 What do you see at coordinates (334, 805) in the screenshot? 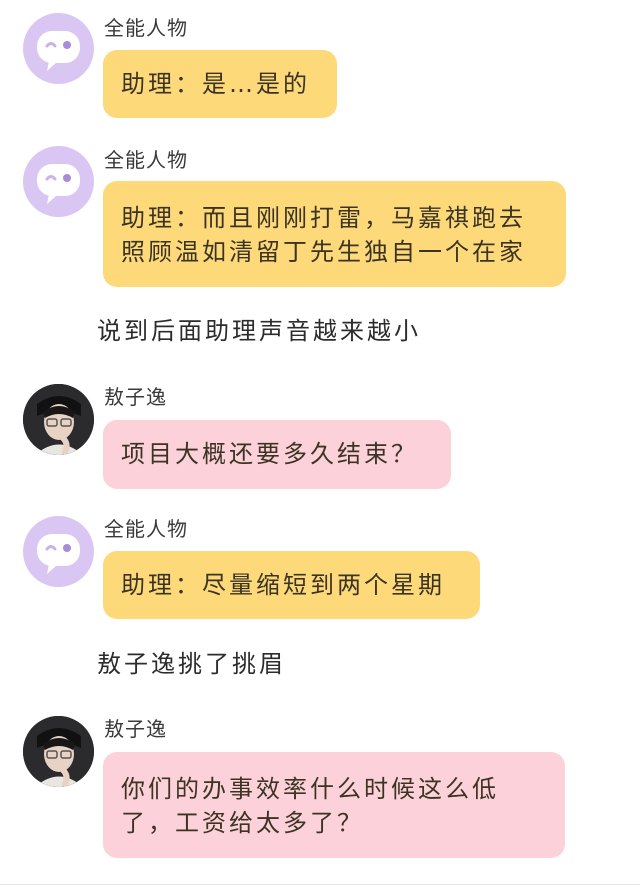
I see `message-bubble: 你们的办事效率什么时候这么低 了，工资给太多了？` at bounding box center [334, 805].